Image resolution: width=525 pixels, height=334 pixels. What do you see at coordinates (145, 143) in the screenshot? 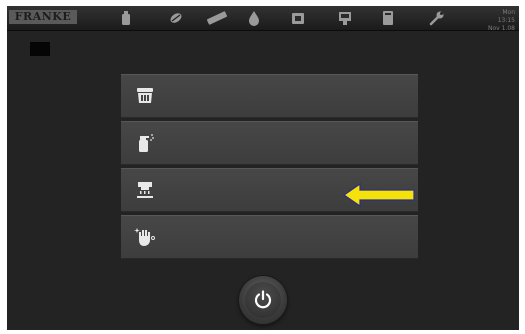
I see `spray-bottle-icon` at bounding box center [145, 143].